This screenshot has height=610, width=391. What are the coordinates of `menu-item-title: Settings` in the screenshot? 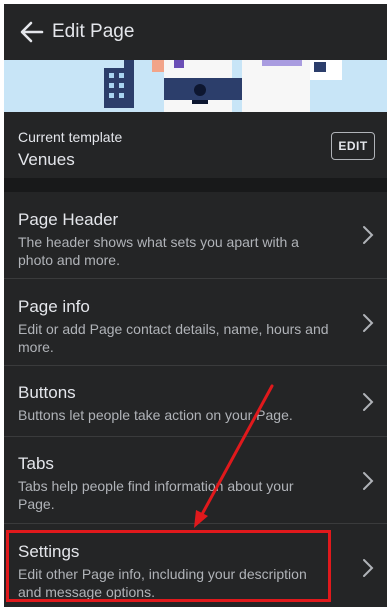 It's located at (49, 551).